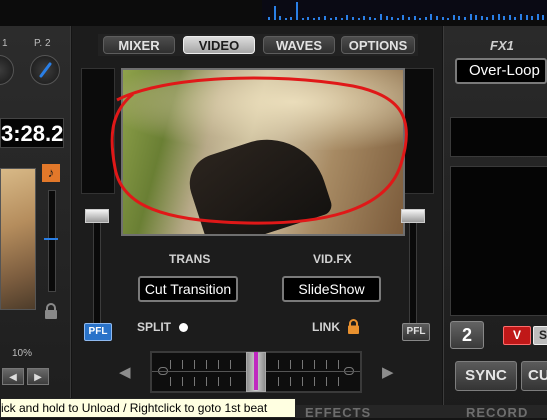 This screenshot has width=547, height=420. I want to click on split-label: SPLIT, so click(154, 327).